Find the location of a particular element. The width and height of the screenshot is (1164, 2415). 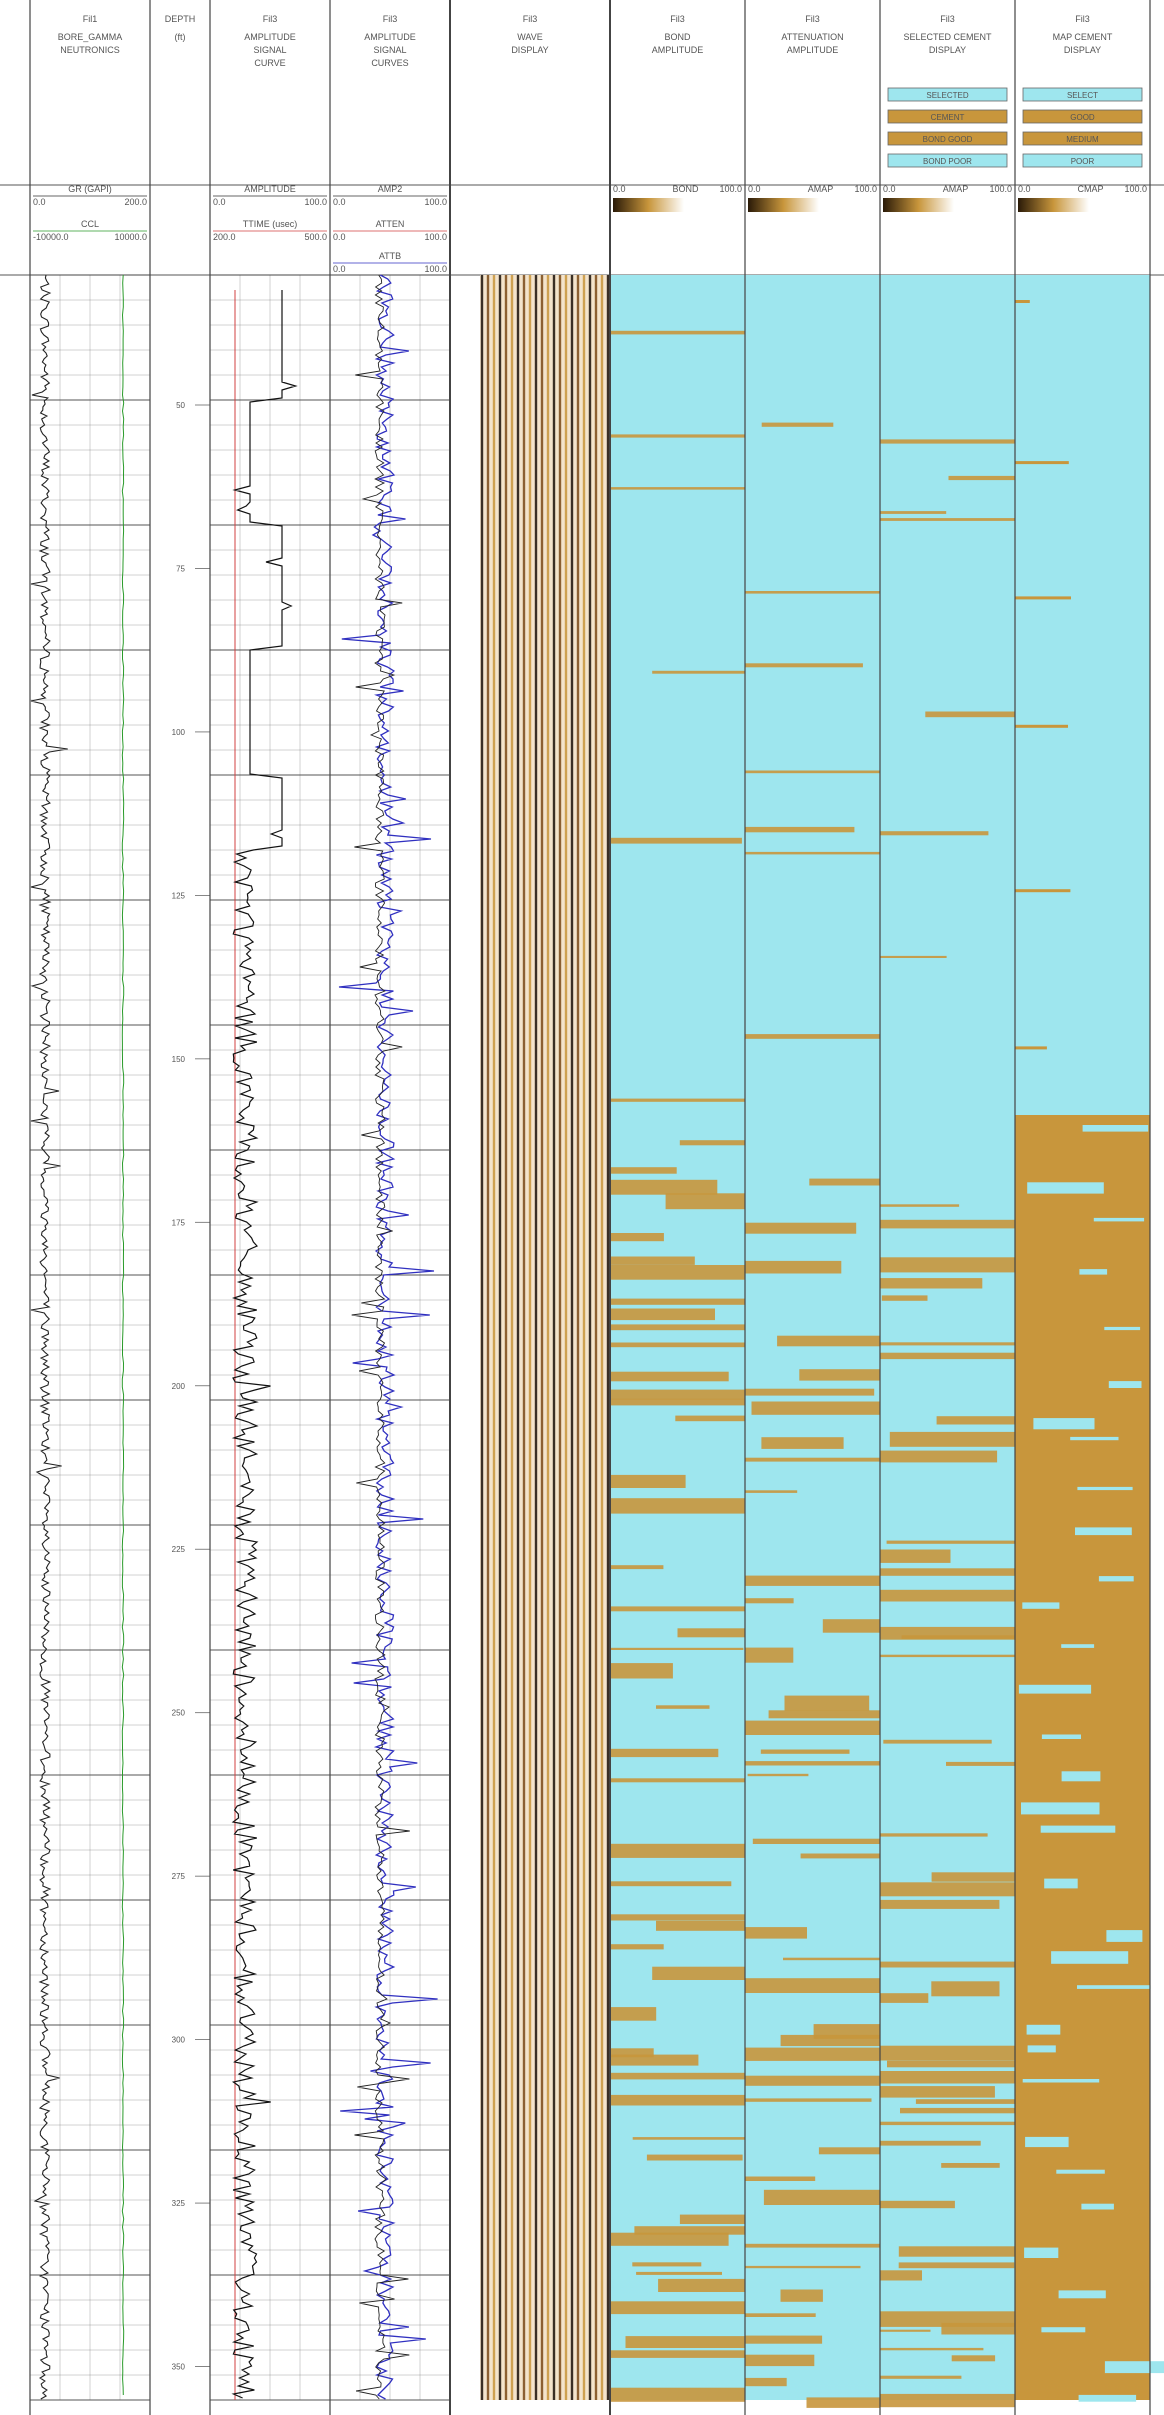

depth-label-250: 250 is located at coordinates (179, 1713).